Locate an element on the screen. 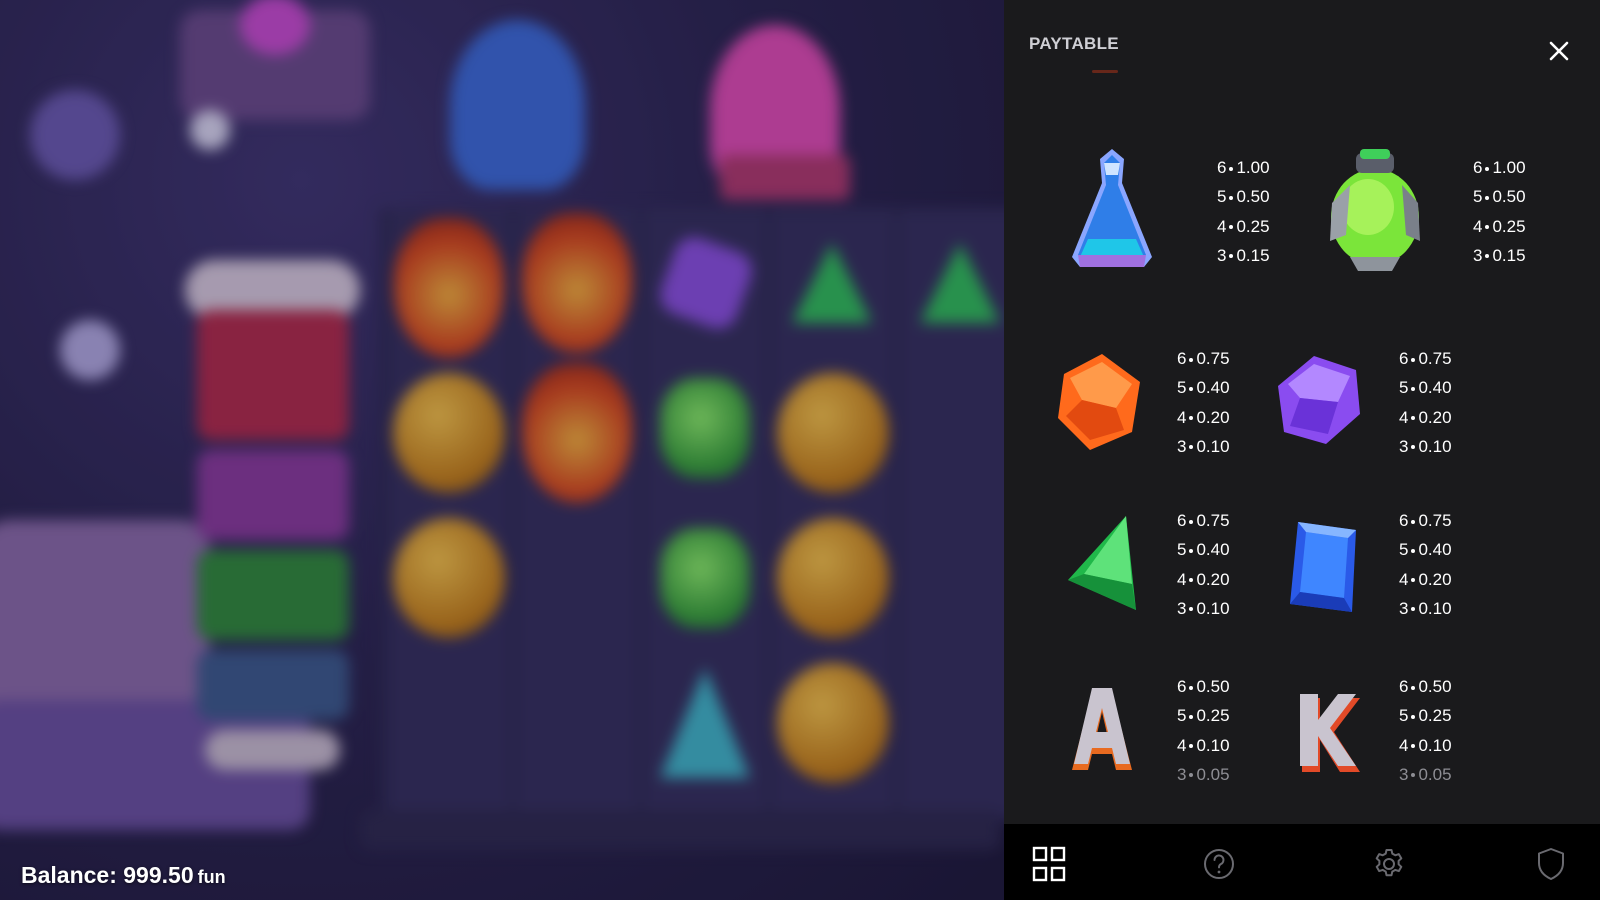 This screenshot has width=1600, height=900. letter-k-icon is located at coordinates (1329, 735).